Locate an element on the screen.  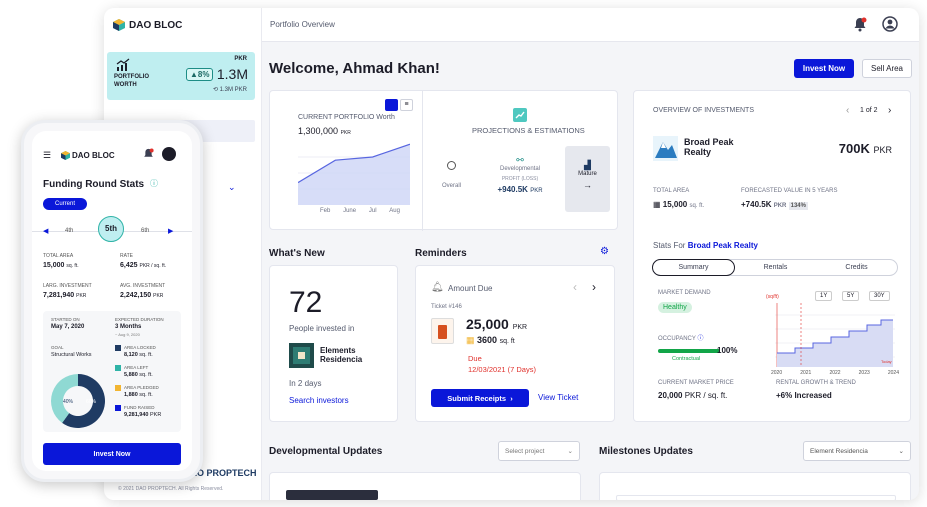
mobile-invest-now-button: Invest Now is located at coordinates (112, 454).